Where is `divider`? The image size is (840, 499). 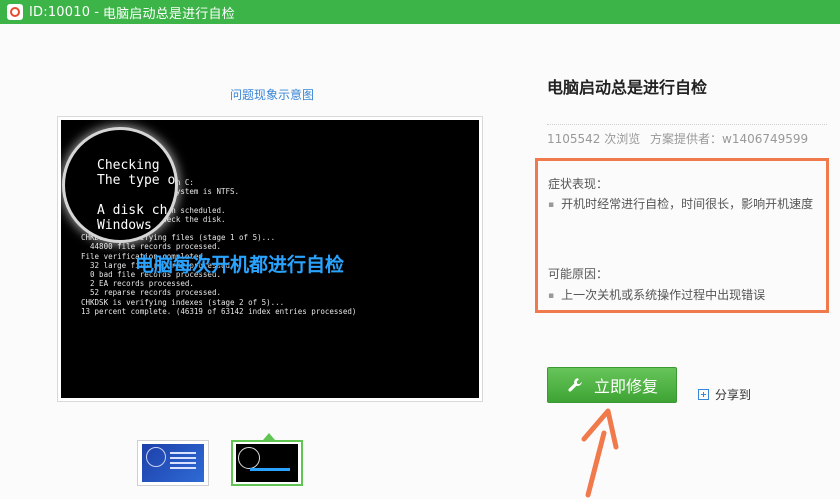
divider is located at coordinates (687, 124).